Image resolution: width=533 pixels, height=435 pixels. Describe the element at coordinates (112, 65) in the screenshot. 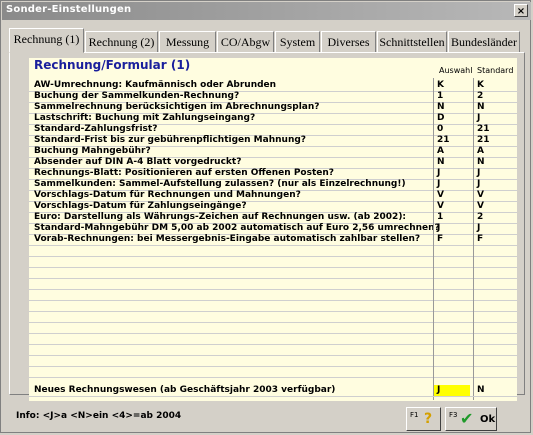

I see `panel-heading: Rechnung/Formular (1)` at that location.